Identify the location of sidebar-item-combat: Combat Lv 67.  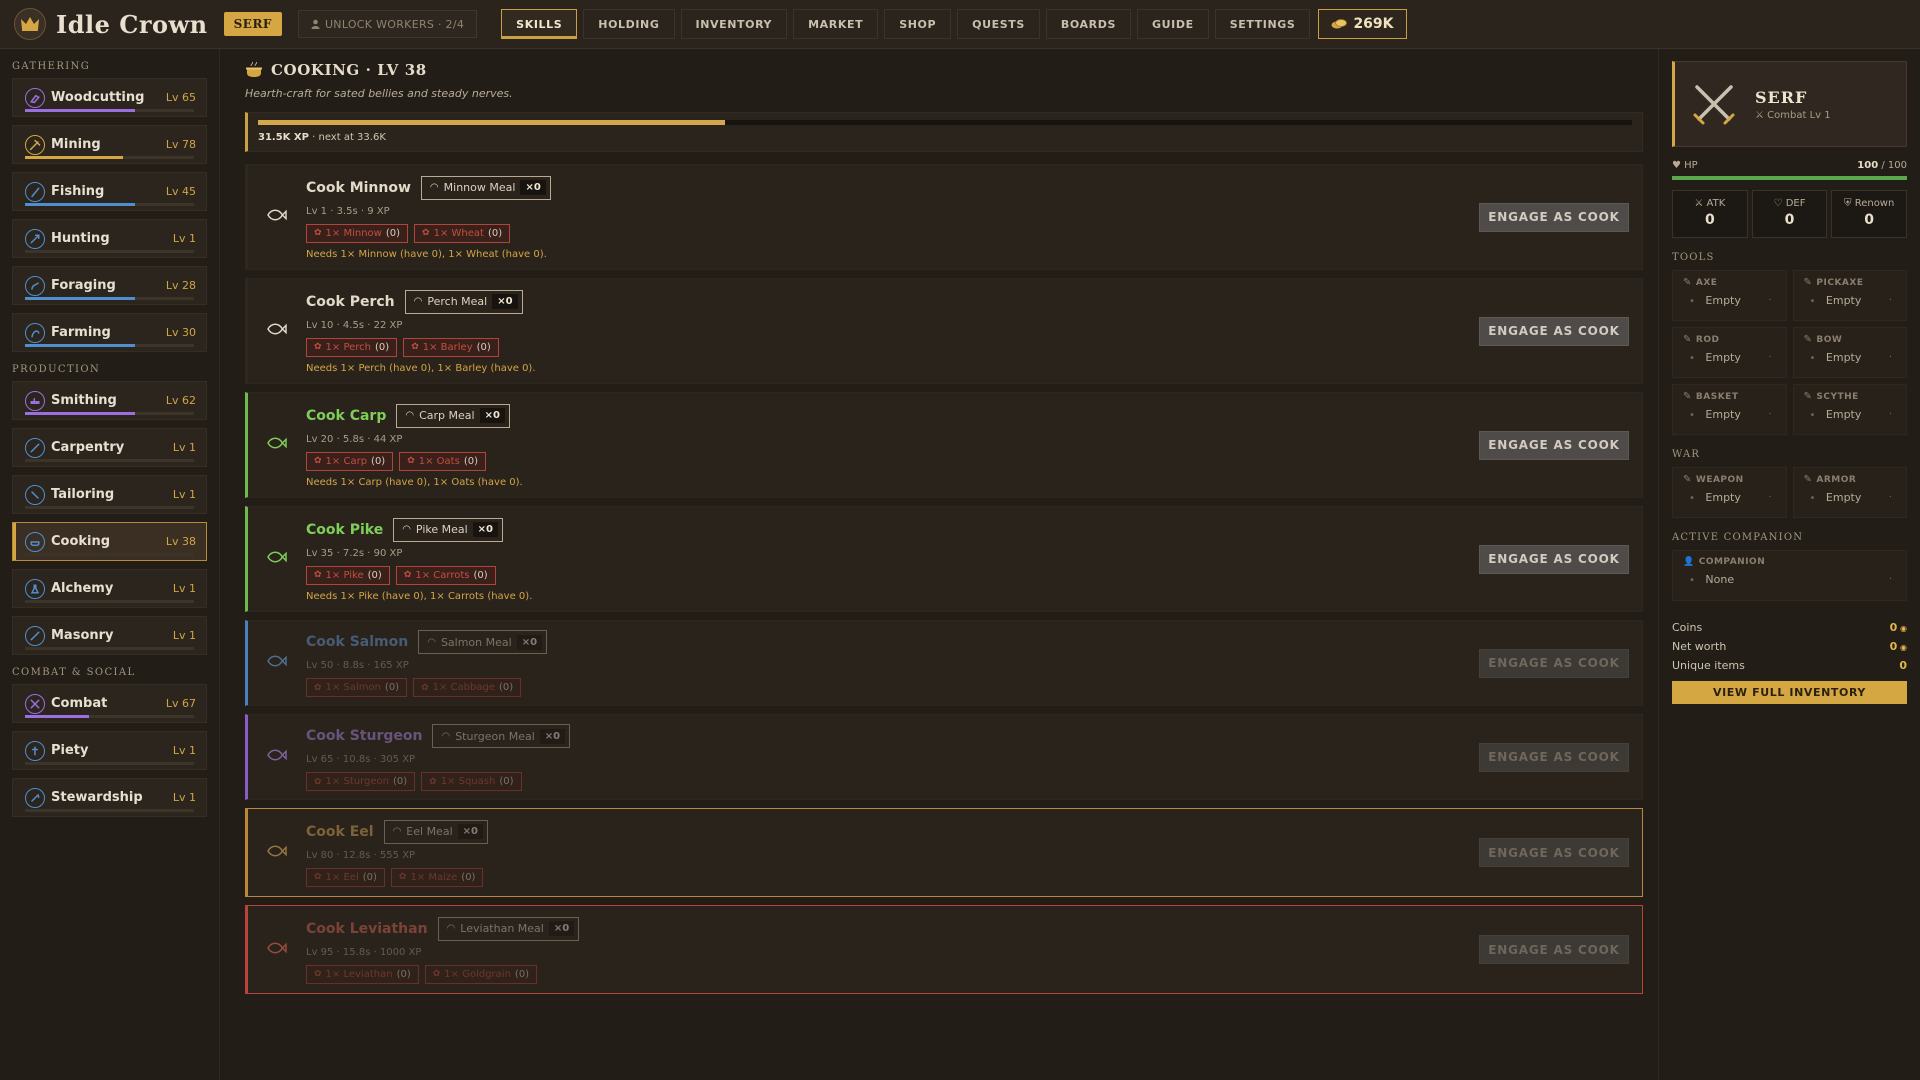
(109, 703).